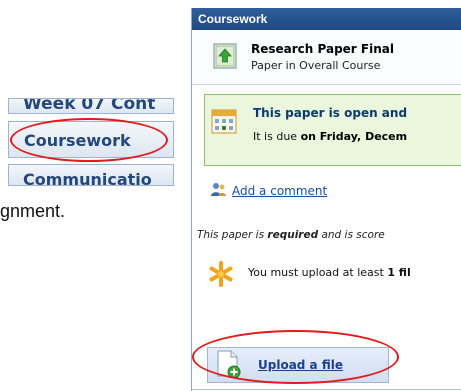 The image size is (461, 391). What do you see at coordinates (295, 357) in the screenshot?
I see `highlight-oval-upload` at bounding box center [295, 357].